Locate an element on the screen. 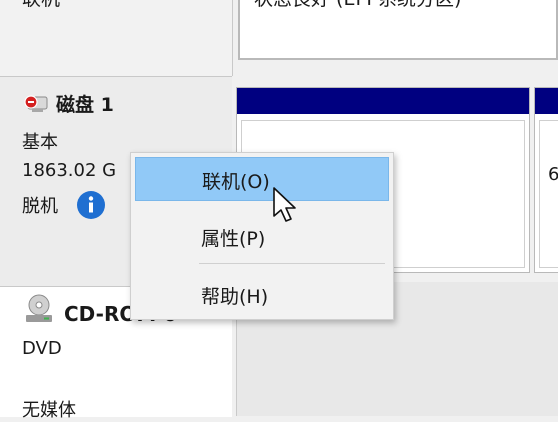 This screenshot has width=558, height=422. disk1-status: 脱机 is located at coordinates (40, 206).